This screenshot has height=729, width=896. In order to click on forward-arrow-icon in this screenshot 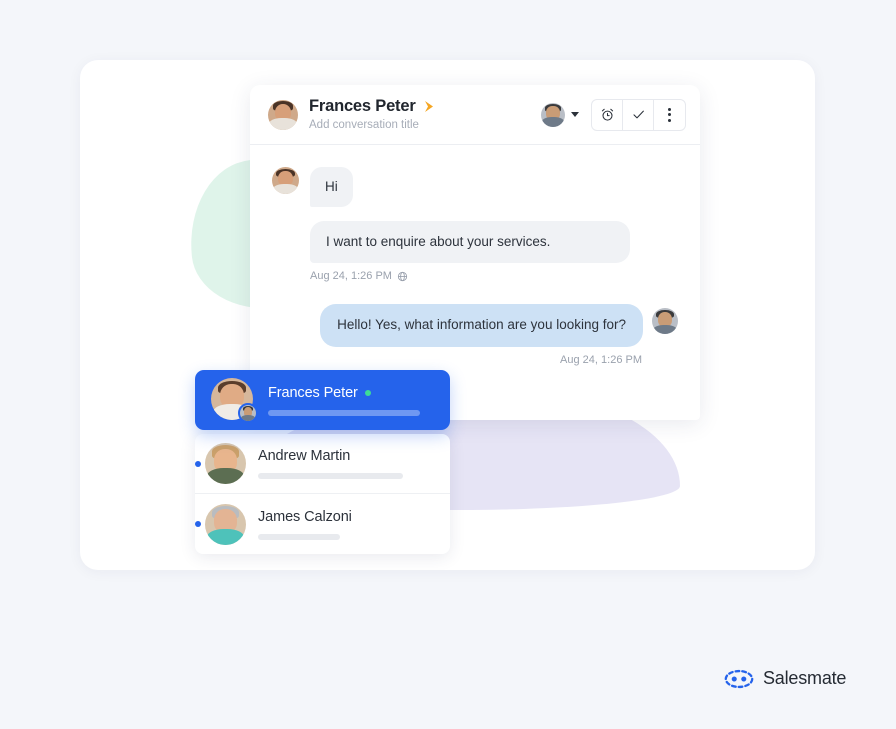, I will do `click(428, 106)`.